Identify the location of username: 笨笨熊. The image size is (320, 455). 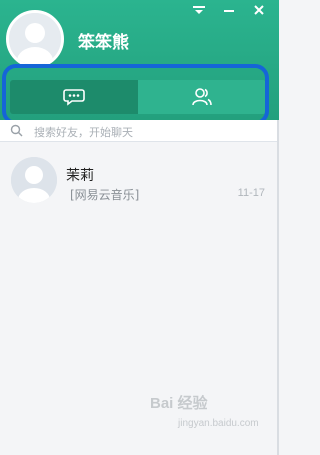
(103, 43).